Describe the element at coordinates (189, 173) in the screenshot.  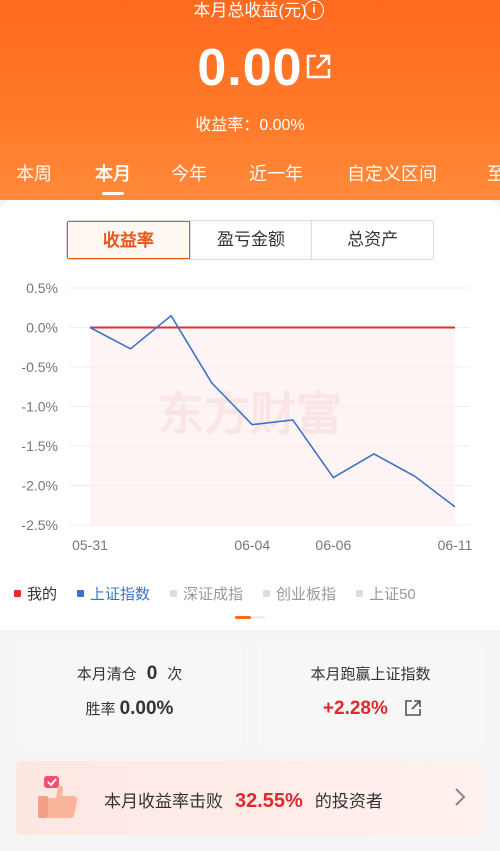
I see `tab-year: 今年` at that location.